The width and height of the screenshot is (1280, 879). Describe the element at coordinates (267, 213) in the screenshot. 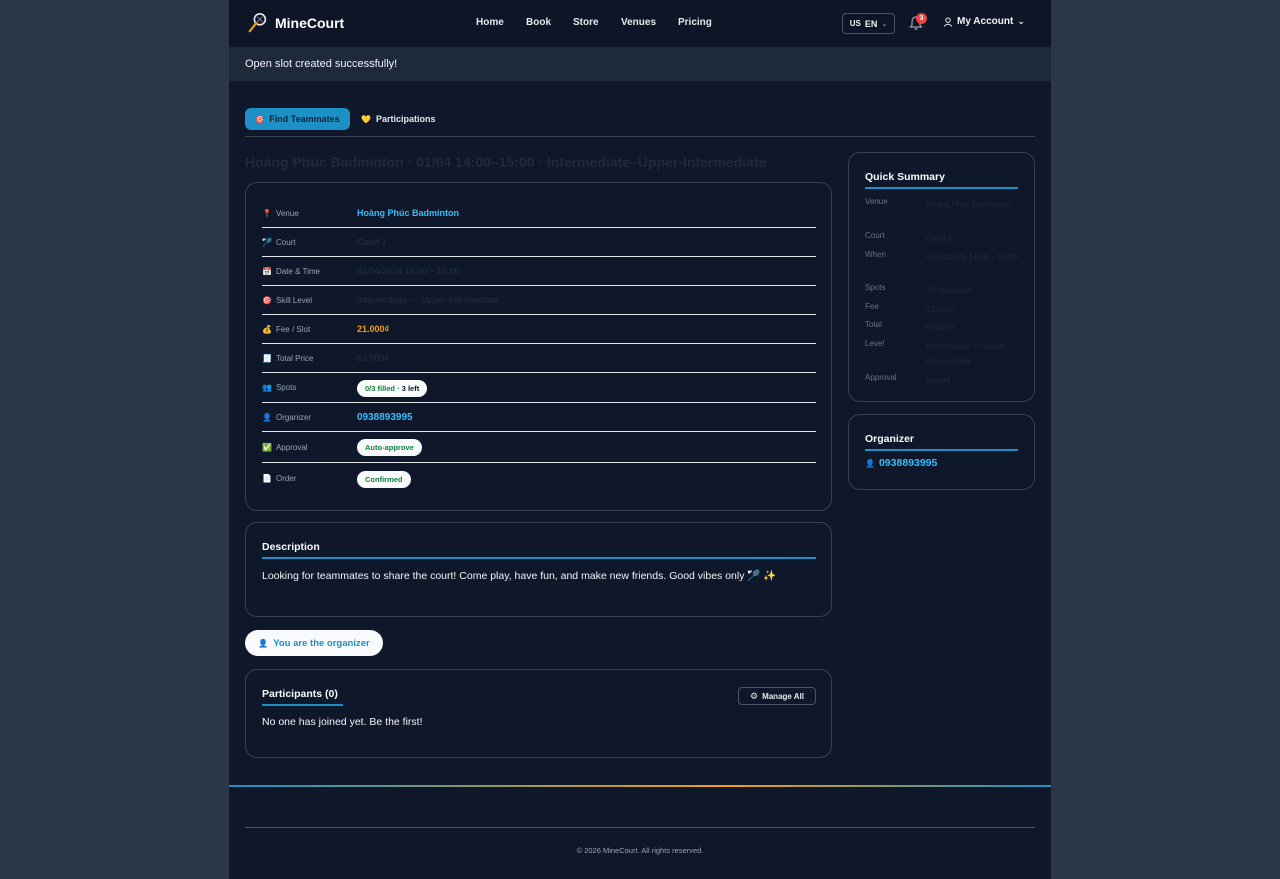

I see `pin-icon: 📍` at that location.